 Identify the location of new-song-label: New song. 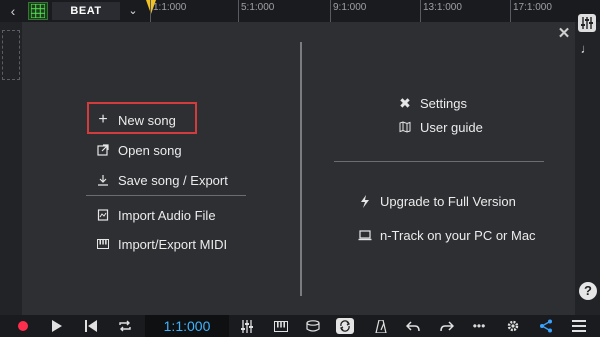
(147, 120).